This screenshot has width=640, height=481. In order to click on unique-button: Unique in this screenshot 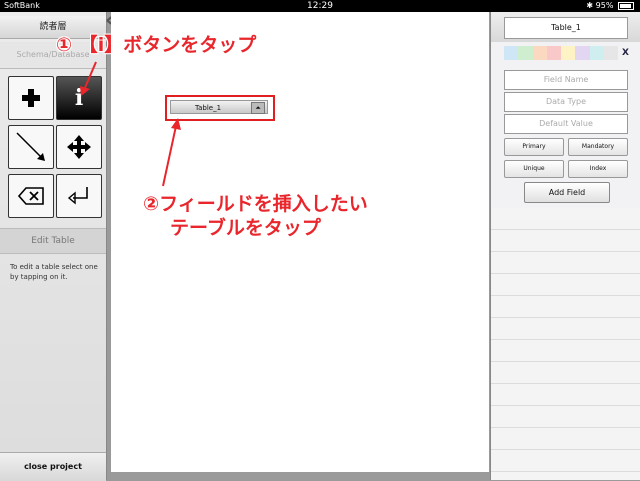, I will do `click(534, 169)`.